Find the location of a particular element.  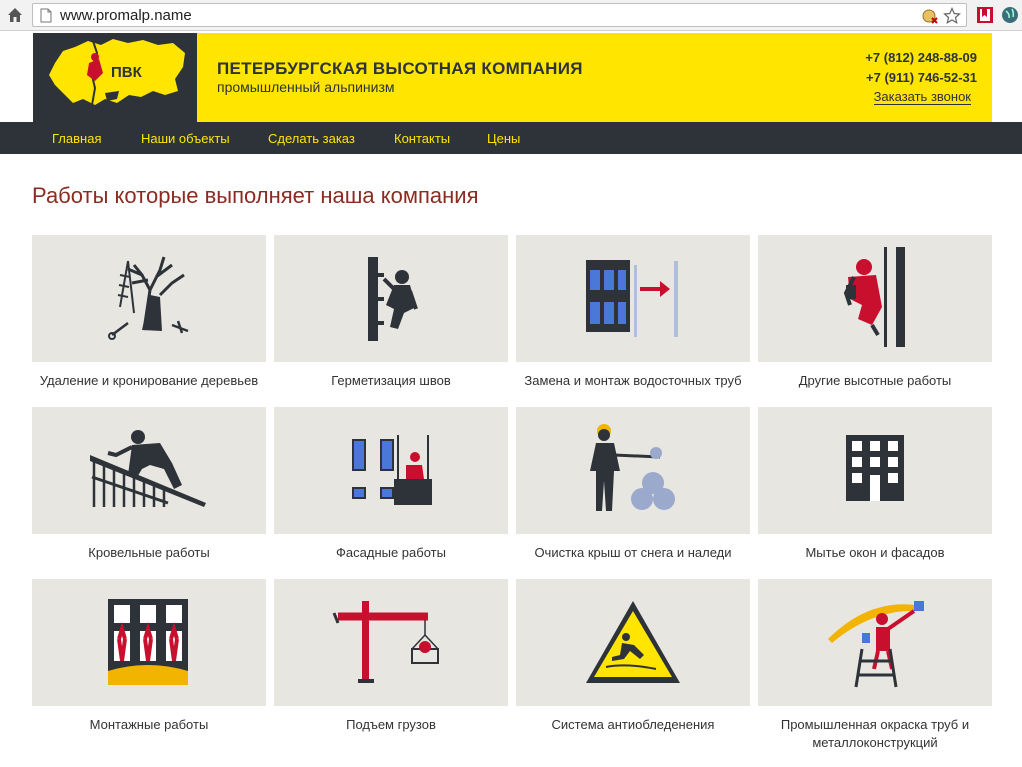

nav-item-objects: Наши объекты is located at coordinates (185, 138).